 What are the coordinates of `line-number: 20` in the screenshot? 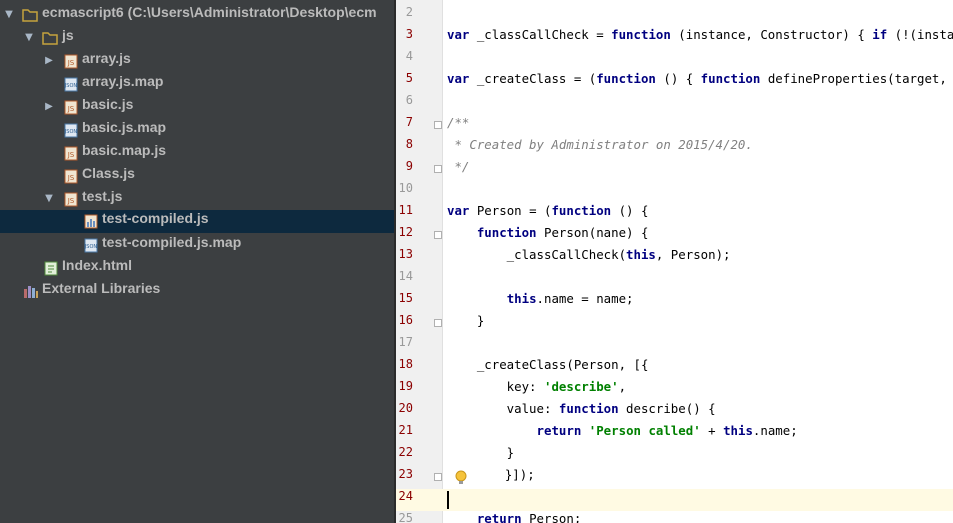 It's located at (405, 408).